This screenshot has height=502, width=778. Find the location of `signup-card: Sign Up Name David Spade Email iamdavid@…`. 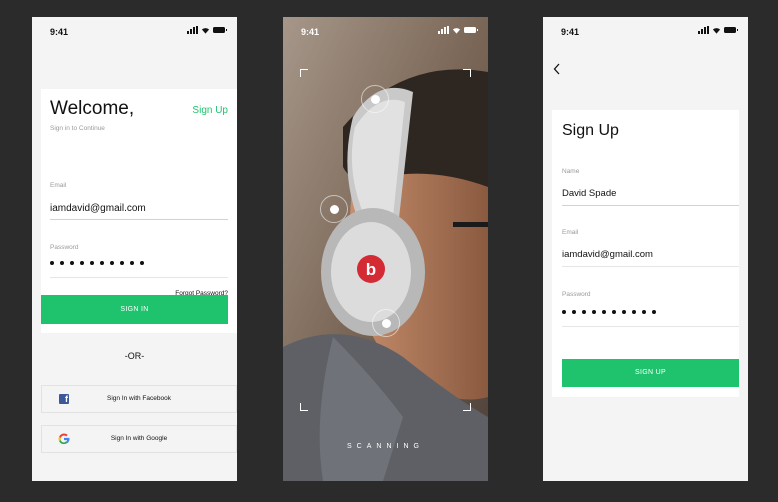

signup-card: Sign Up Name David Spade Email iamdavid@… is located at coordinates (645, 253).